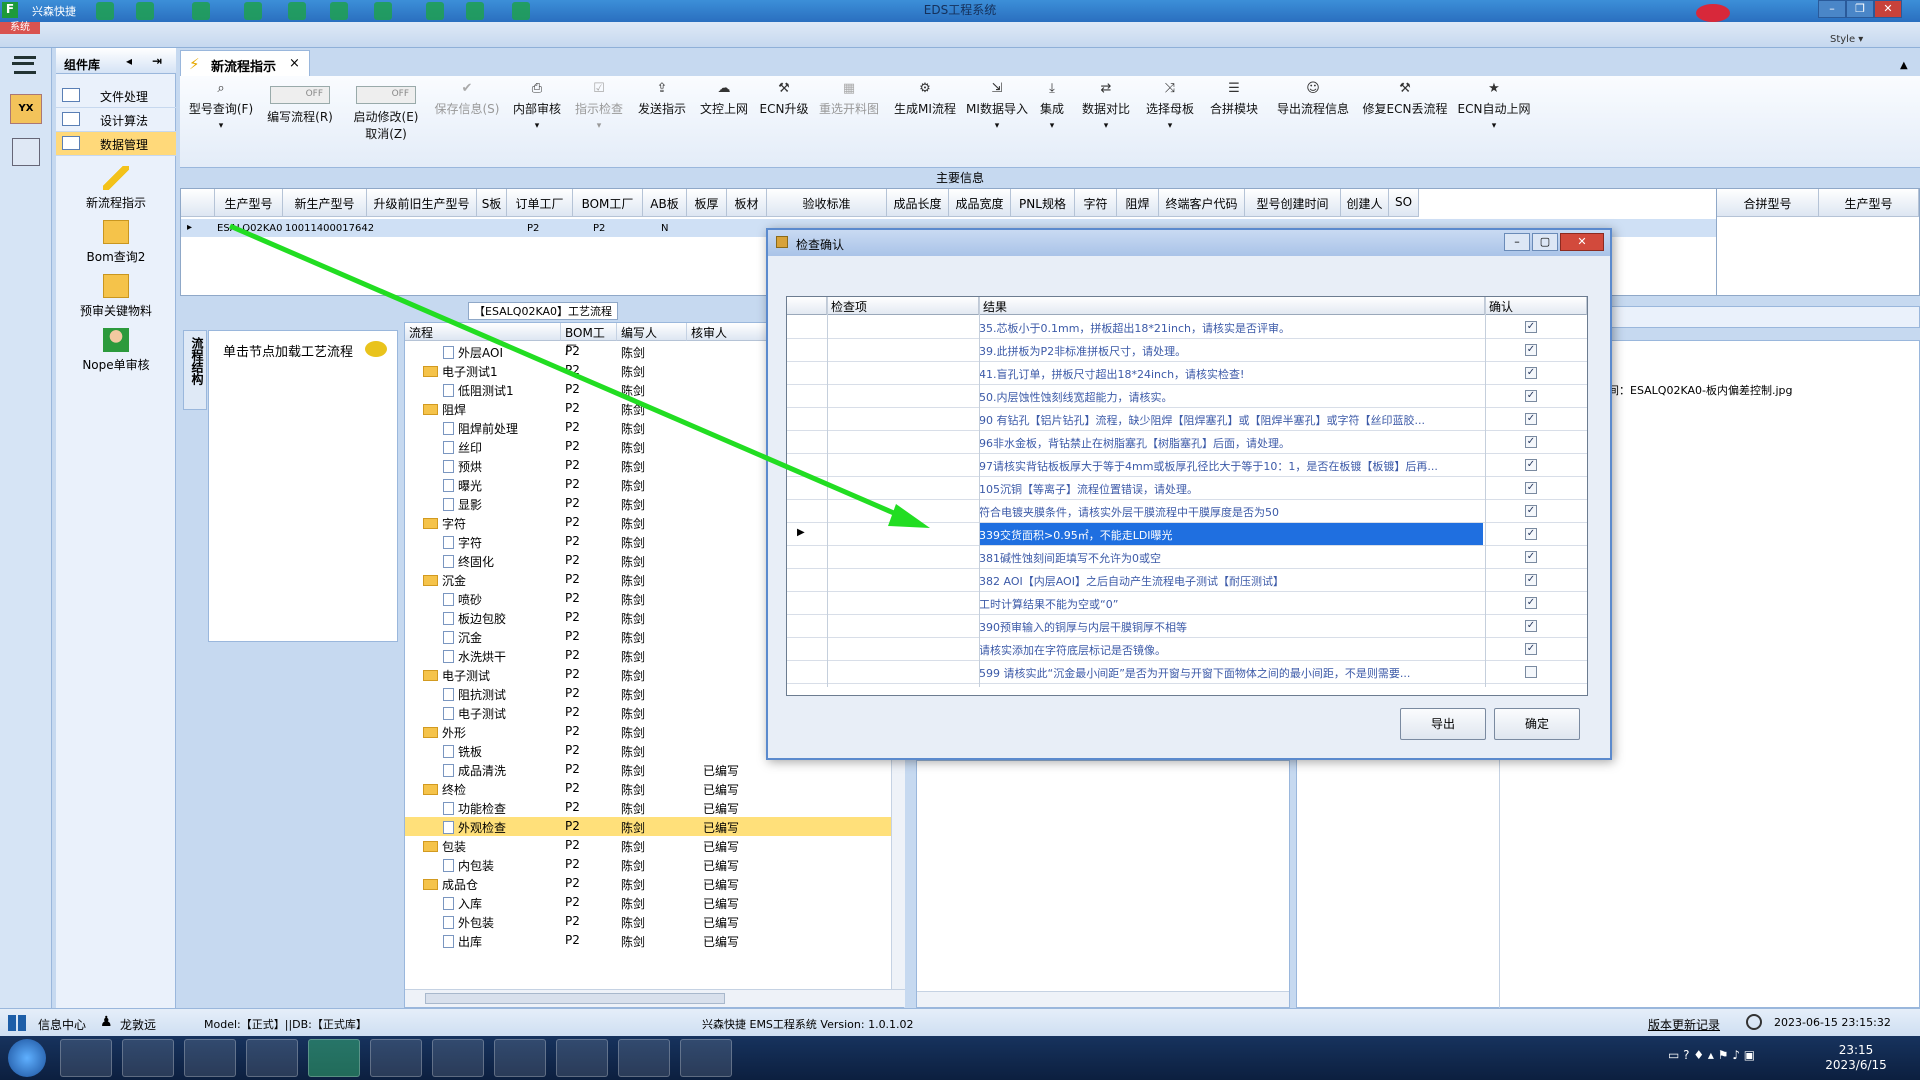 This screenshot has height=1080, width=1920. I want to click on check-row: 50.内层蚀性蚀刻线宽超能力，请核实。 ✓, so click(1187, 396).